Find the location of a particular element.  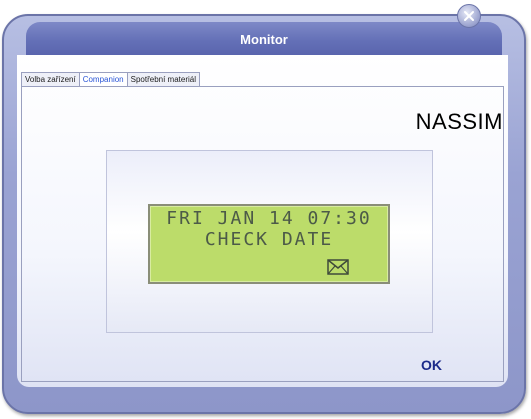

tab-companion: Companion is located at coordinates (103, 79).